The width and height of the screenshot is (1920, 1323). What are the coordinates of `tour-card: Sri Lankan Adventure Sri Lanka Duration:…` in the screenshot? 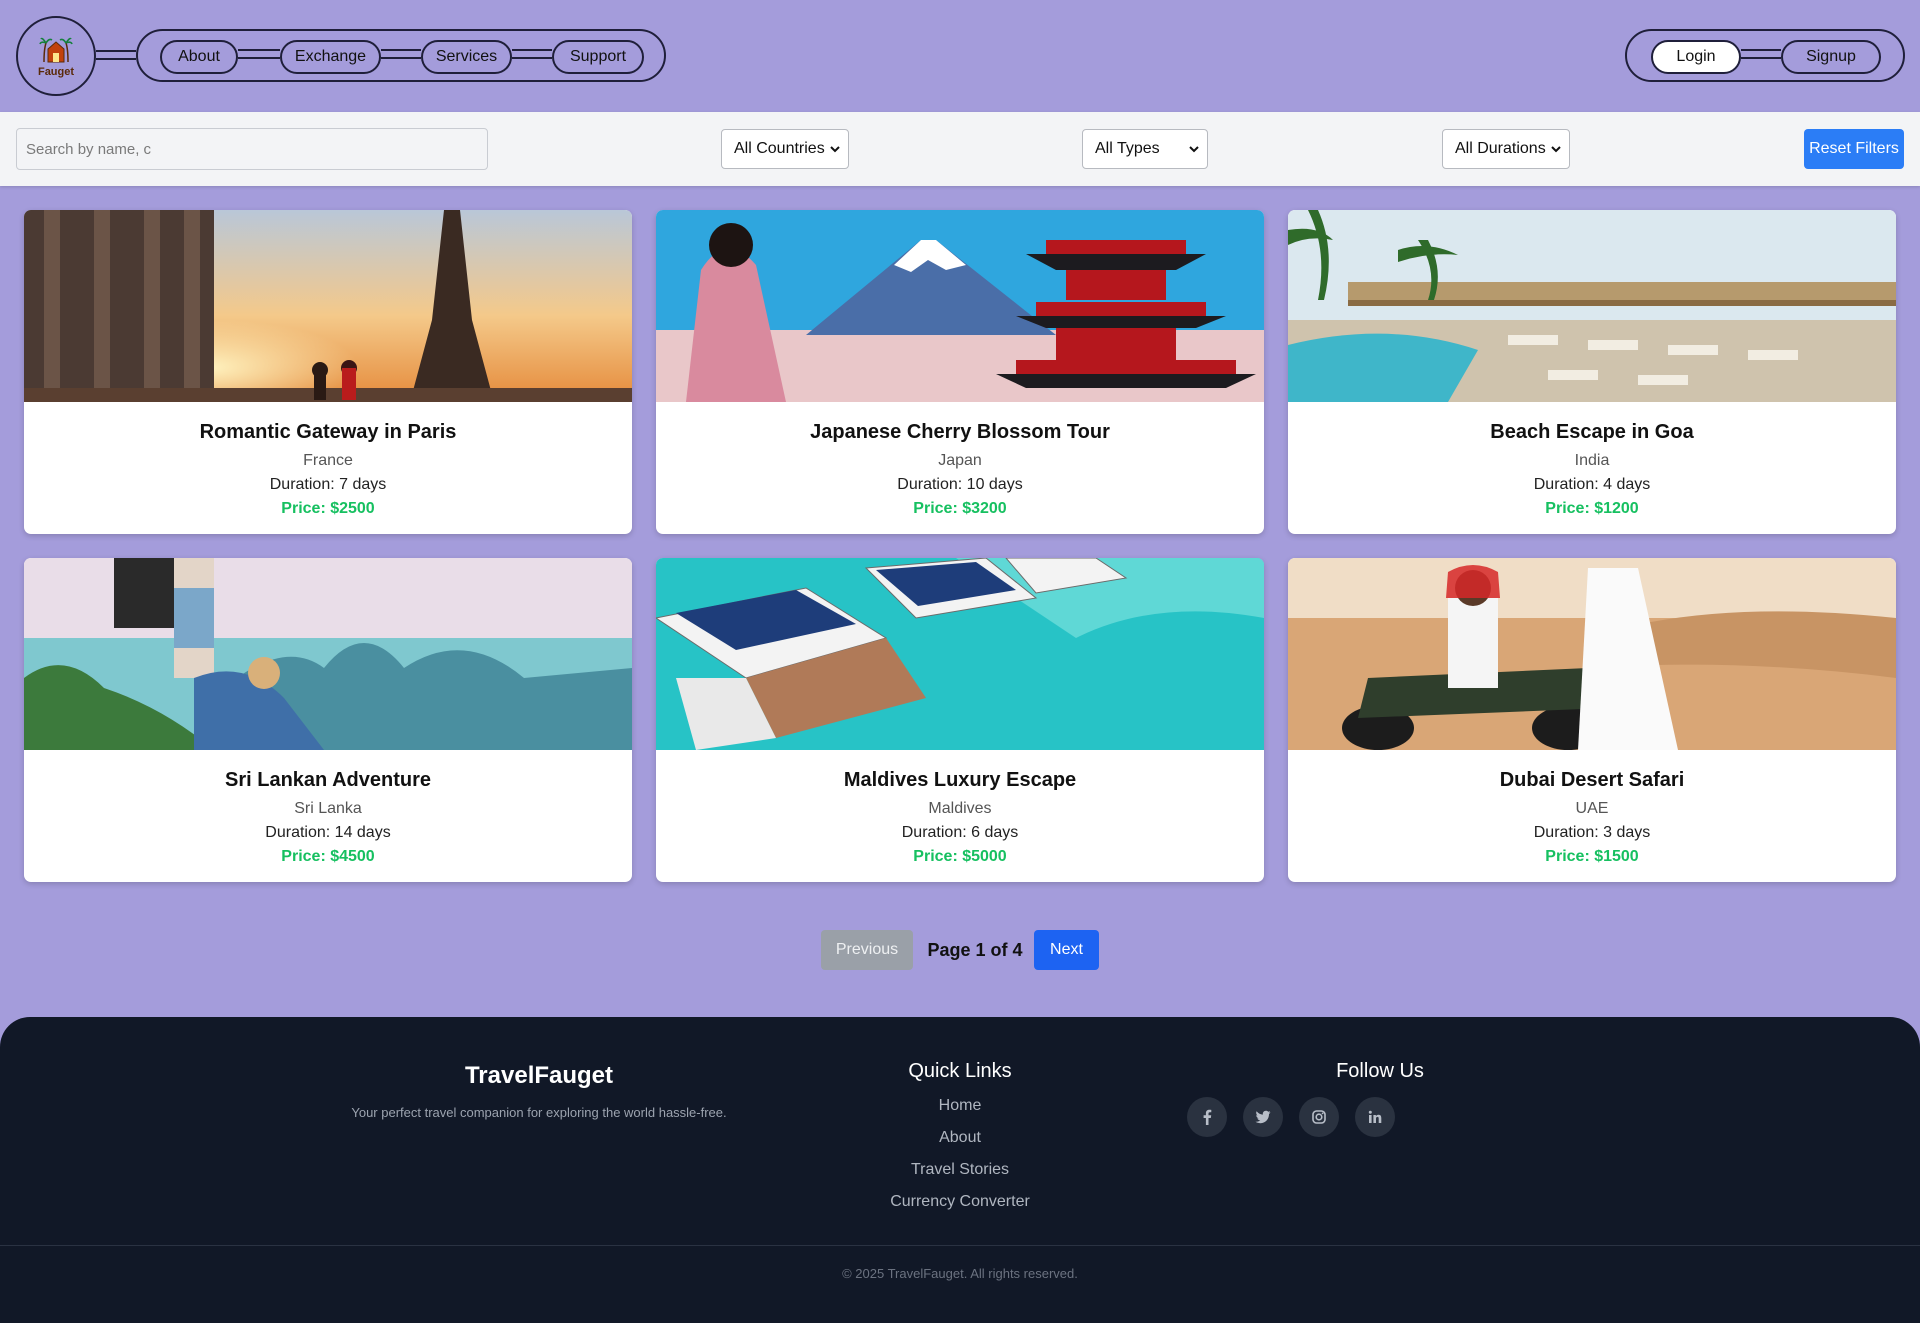 It's located at (328, 720).